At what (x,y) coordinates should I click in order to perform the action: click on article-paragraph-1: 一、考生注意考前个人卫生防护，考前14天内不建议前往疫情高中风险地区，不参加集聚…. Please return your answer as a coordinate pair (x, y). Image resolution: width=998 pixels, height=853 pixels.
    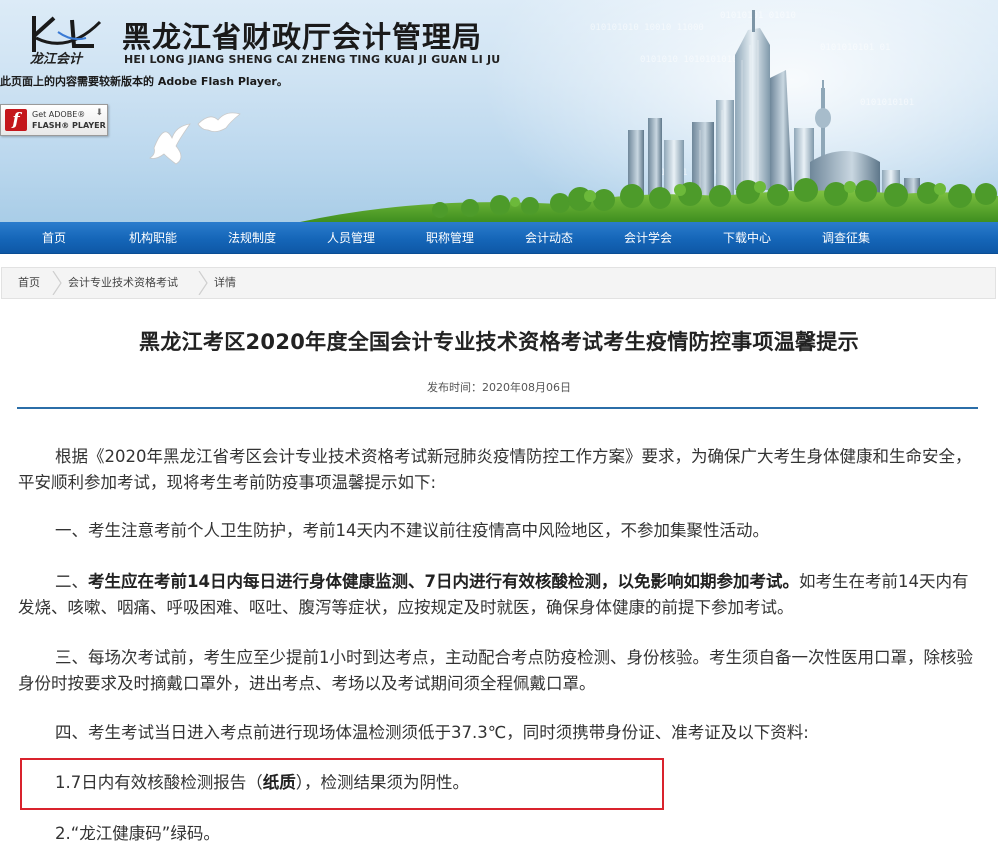
    Looking at the image, I should click on (412, 530).